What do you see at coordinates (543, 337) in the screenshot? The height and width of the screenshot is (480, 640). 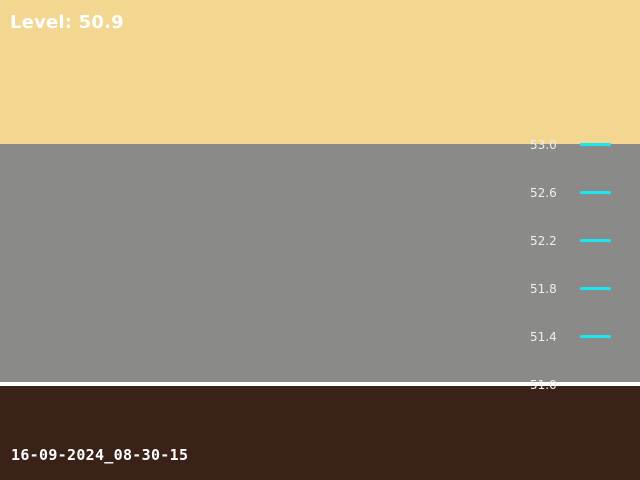 I see `gauge-tick-label: 51.4` at bounding box center [543, 337].